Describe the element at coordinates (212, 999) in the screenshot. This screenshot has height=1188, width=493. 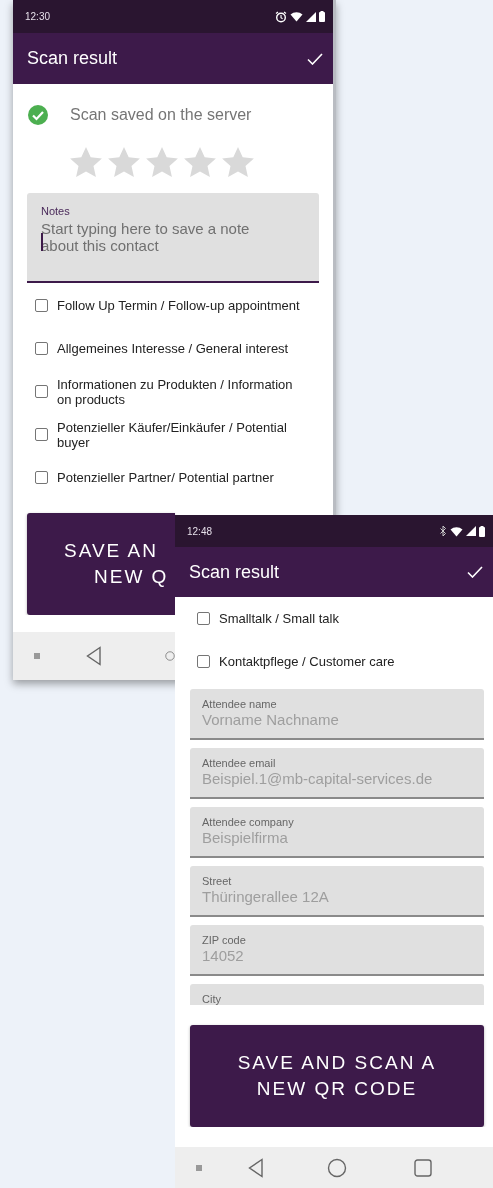
I see `field-label: City` at that location.